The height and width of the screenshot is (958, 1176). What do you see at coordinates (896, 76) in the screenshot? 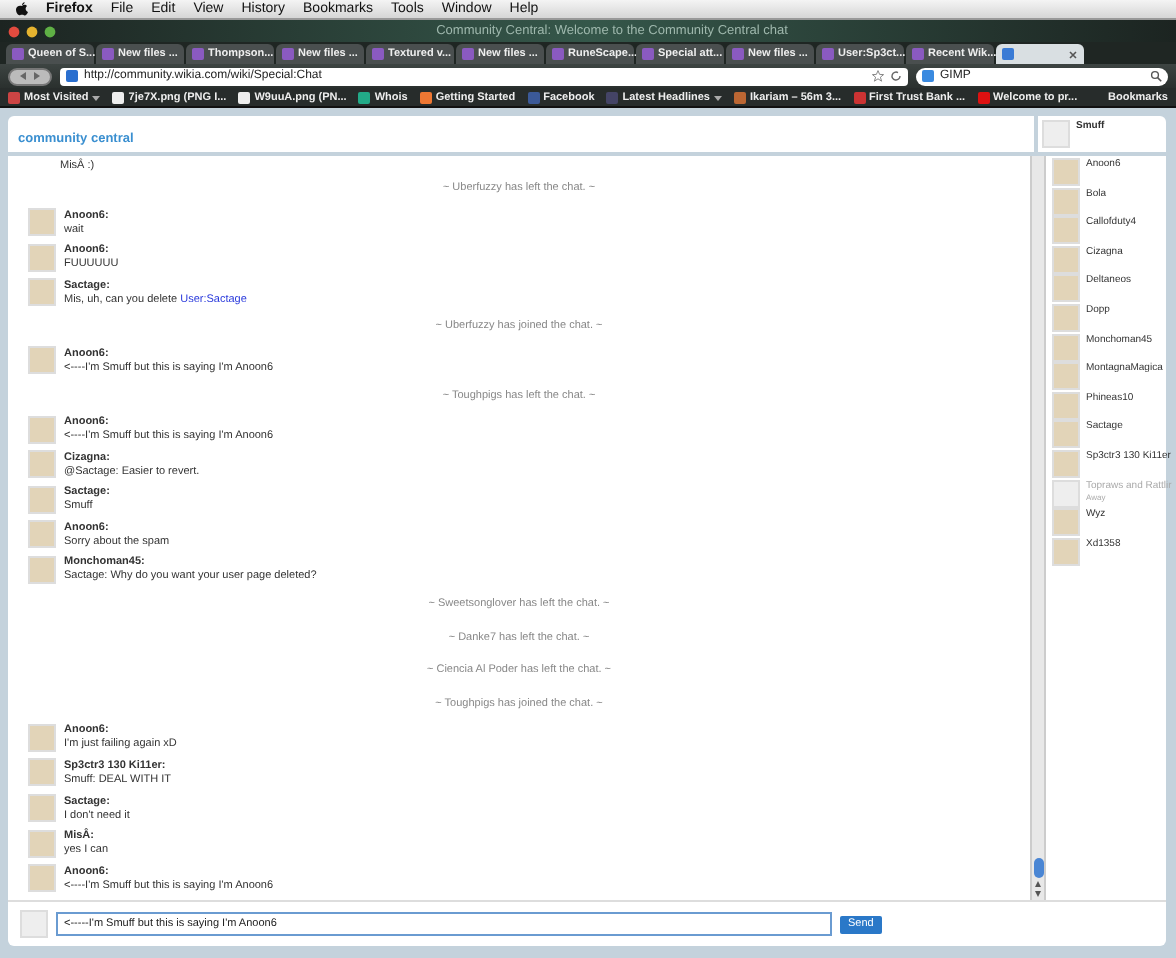
I see `reload-icon` at bounding box center [896, 76].